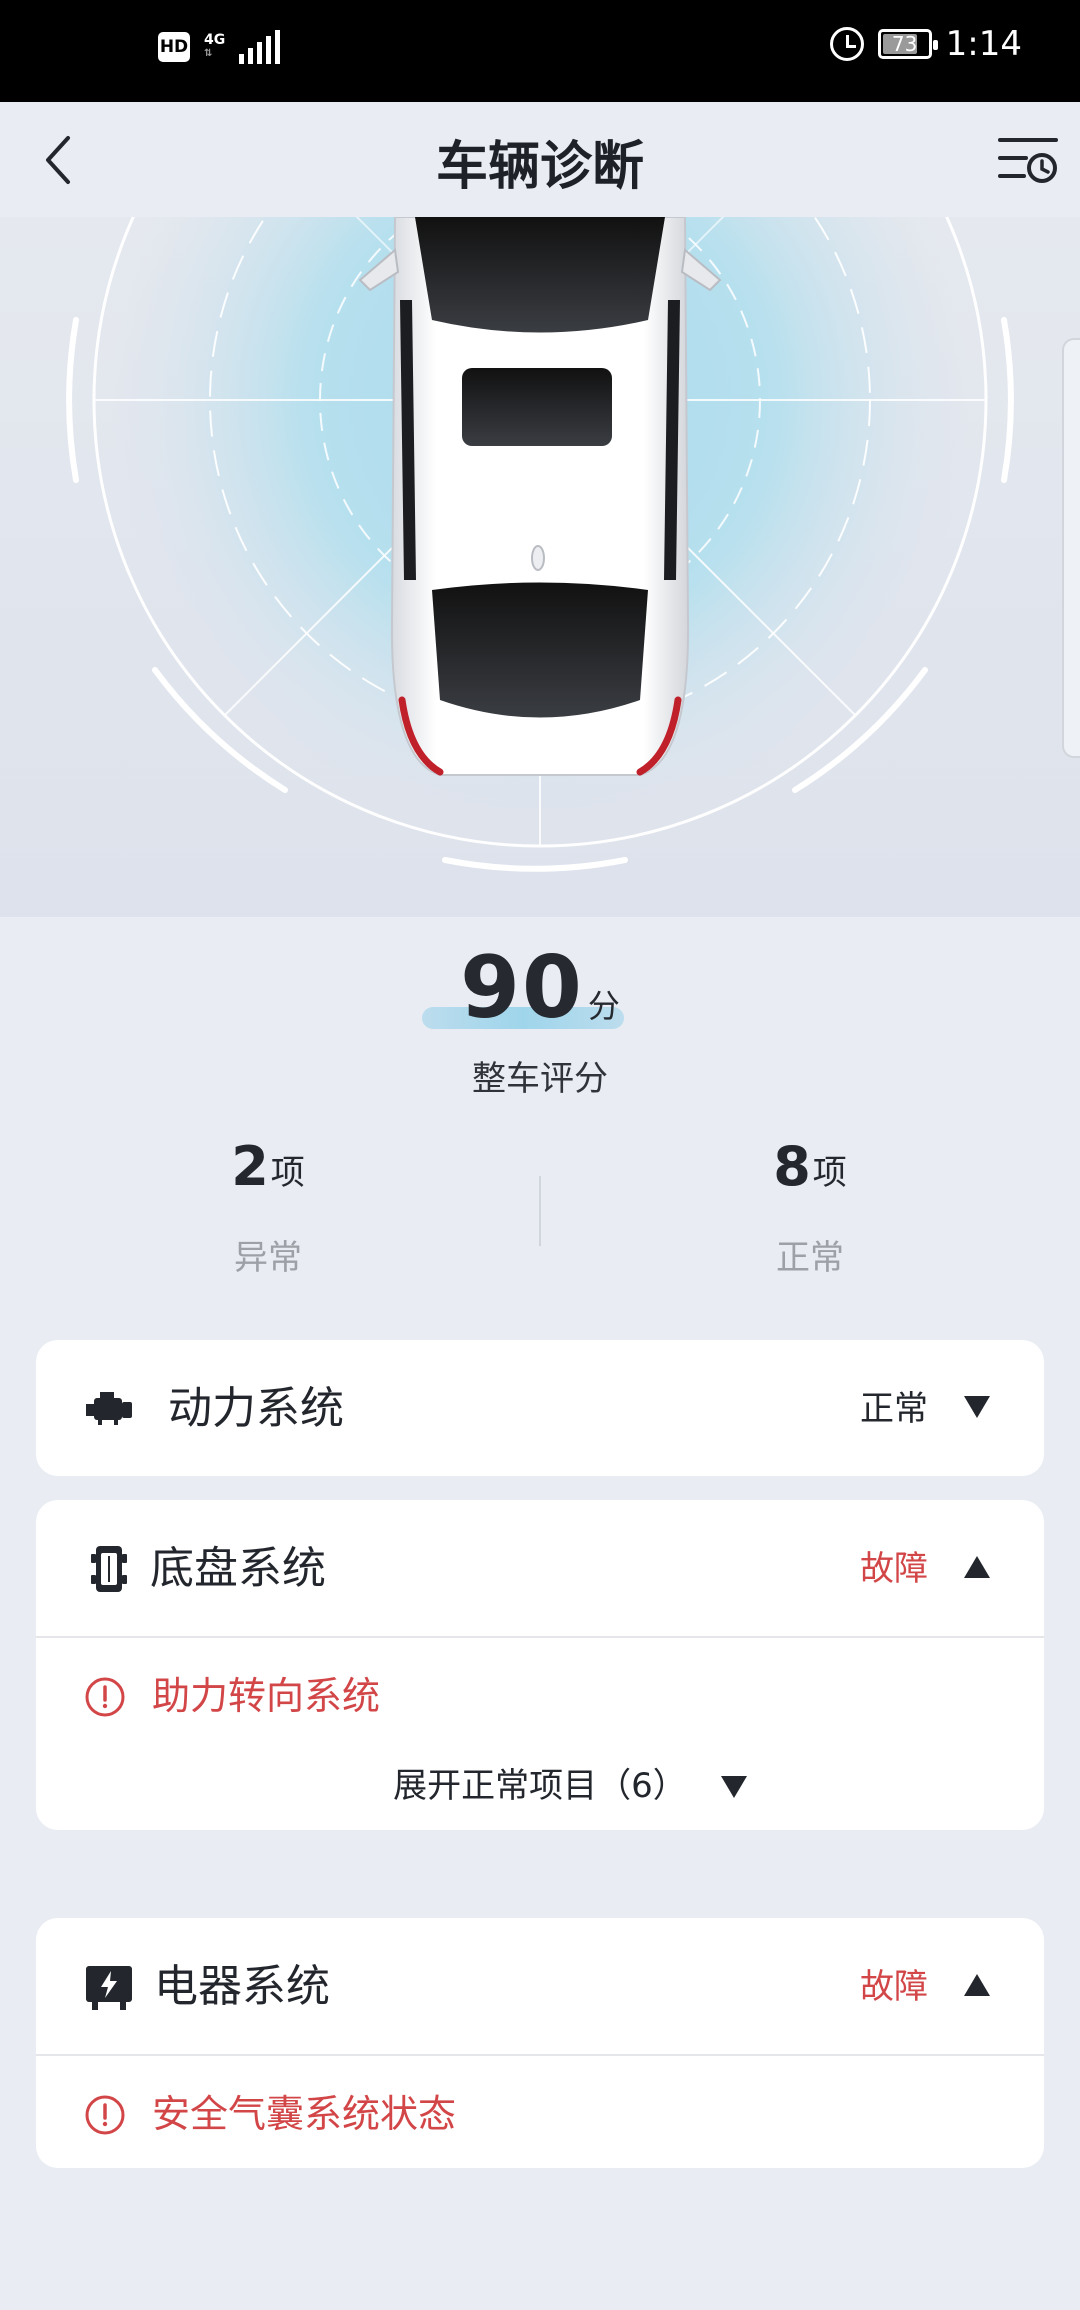 The image size is (1080, 2310). What do you see at coordinates (540, 1079) in the screenshot?
I see `score-label: 整车评分` at bounding box center [540, 1079].